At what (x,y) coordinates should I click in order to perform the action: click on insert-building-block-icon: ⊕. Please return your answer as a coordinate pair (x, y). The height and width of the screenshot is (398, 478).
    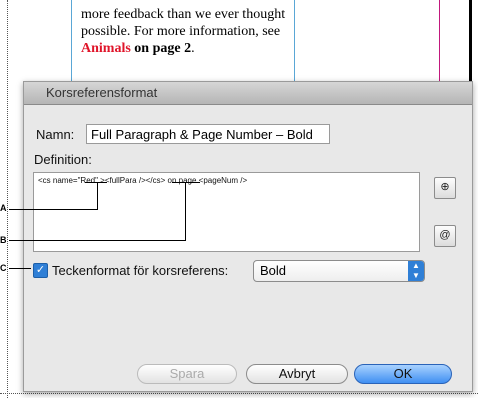
    Looking at the image, I should click on (445, 187).